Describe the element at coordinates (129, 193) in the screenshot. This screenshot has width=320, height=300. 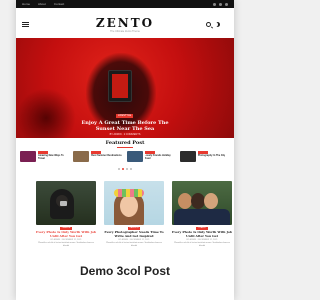
I see `flower-crown` at that location.